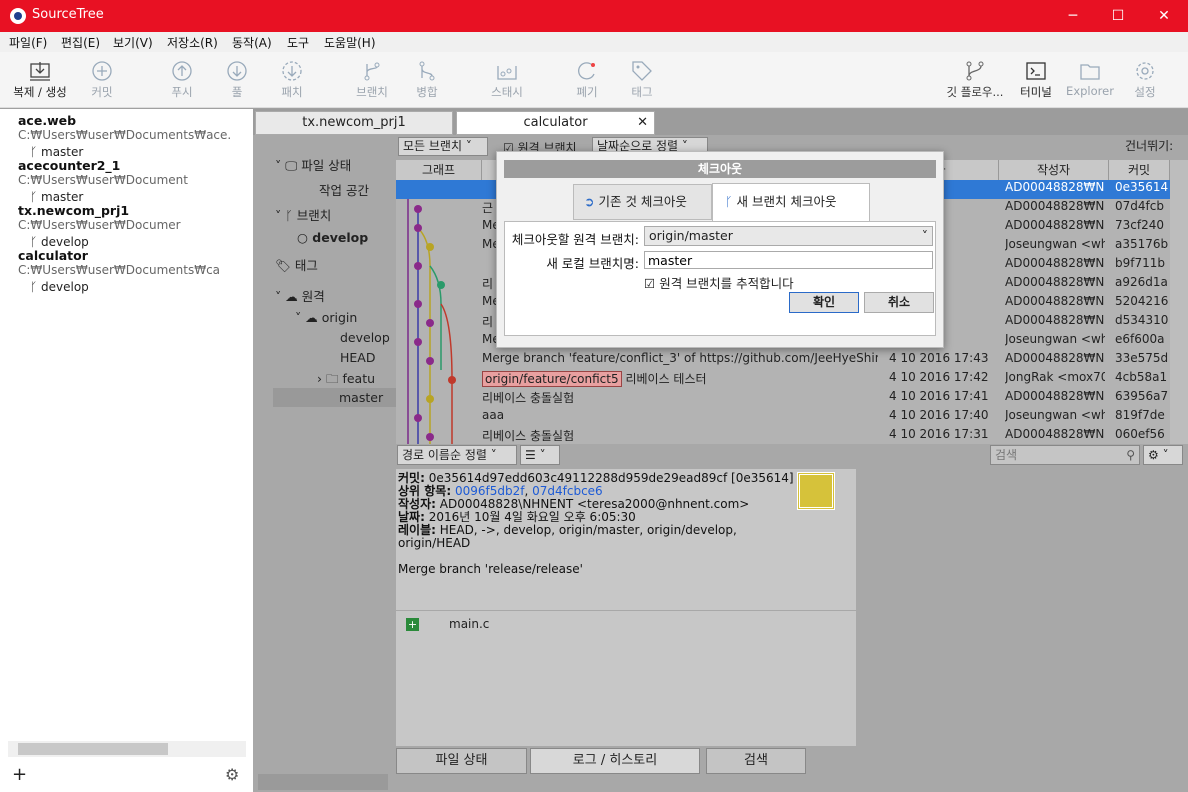 This screenshot has height=792, width=1188. Describe the element at coordinates (232, 774) in the screenshot. I see `repo-settings-gear-icon: ⚙` at that location.